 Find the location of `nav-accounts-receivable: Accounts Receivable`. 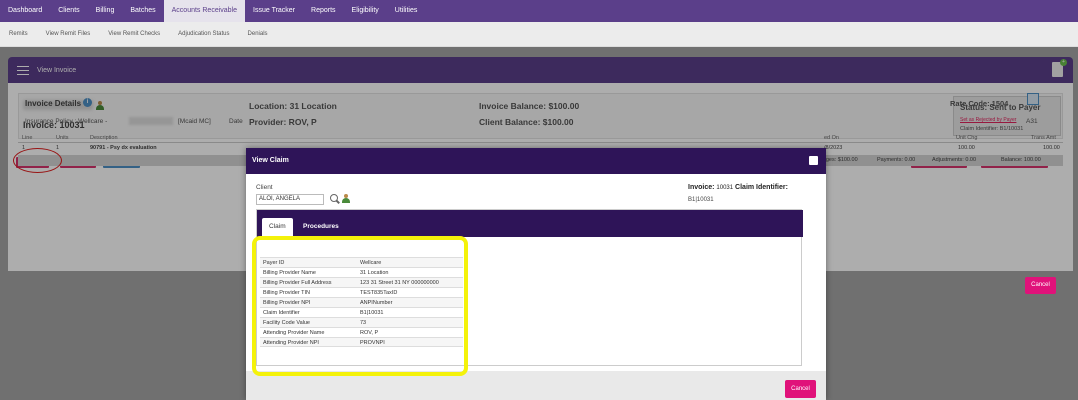

nav-accounts-receivable: Accounts Receivable is located at coordinates (204, 11).